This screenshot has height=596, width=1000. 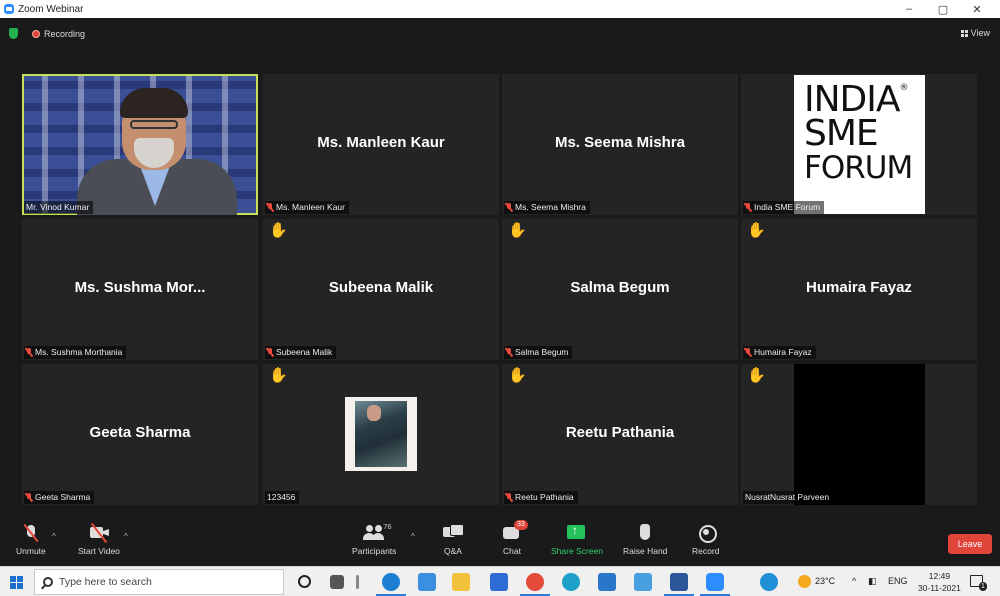 I want to click on audio-options-caret: ^, so click(x=54, y=536).